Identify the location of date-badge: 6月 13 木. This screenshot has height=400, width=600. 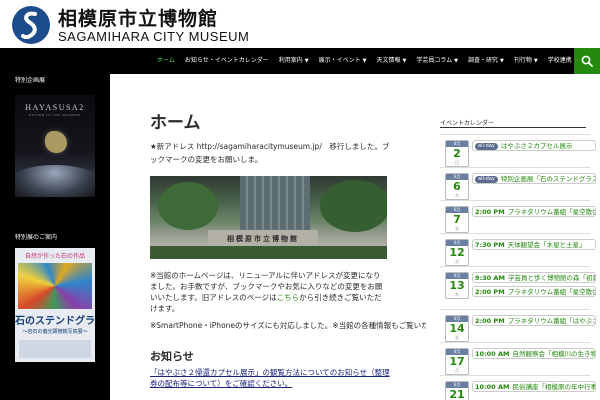
(457, 285).